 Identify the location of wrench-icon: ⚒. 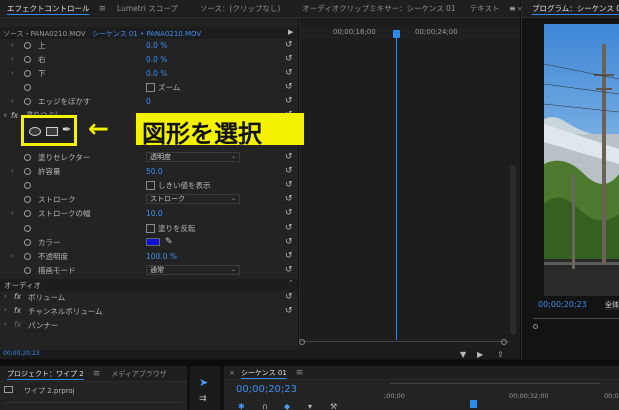
(333, 406).